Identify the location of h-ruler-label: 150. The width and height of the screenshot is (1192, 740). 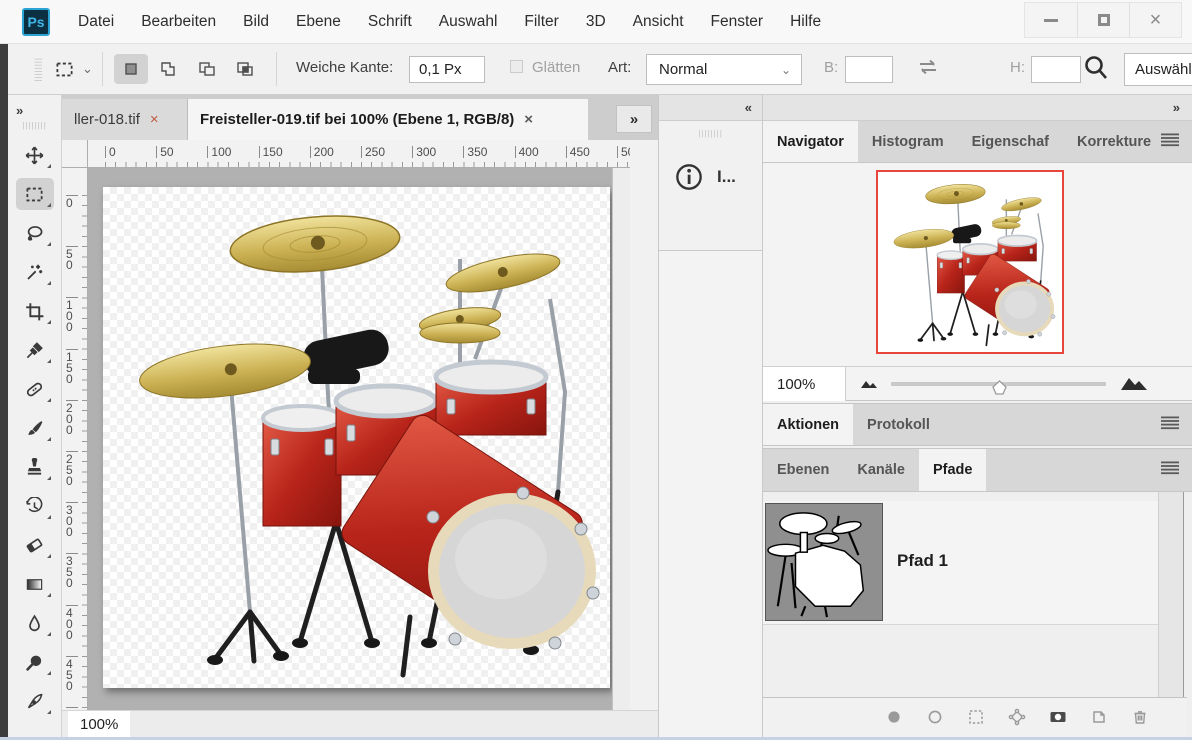
(270, 152).